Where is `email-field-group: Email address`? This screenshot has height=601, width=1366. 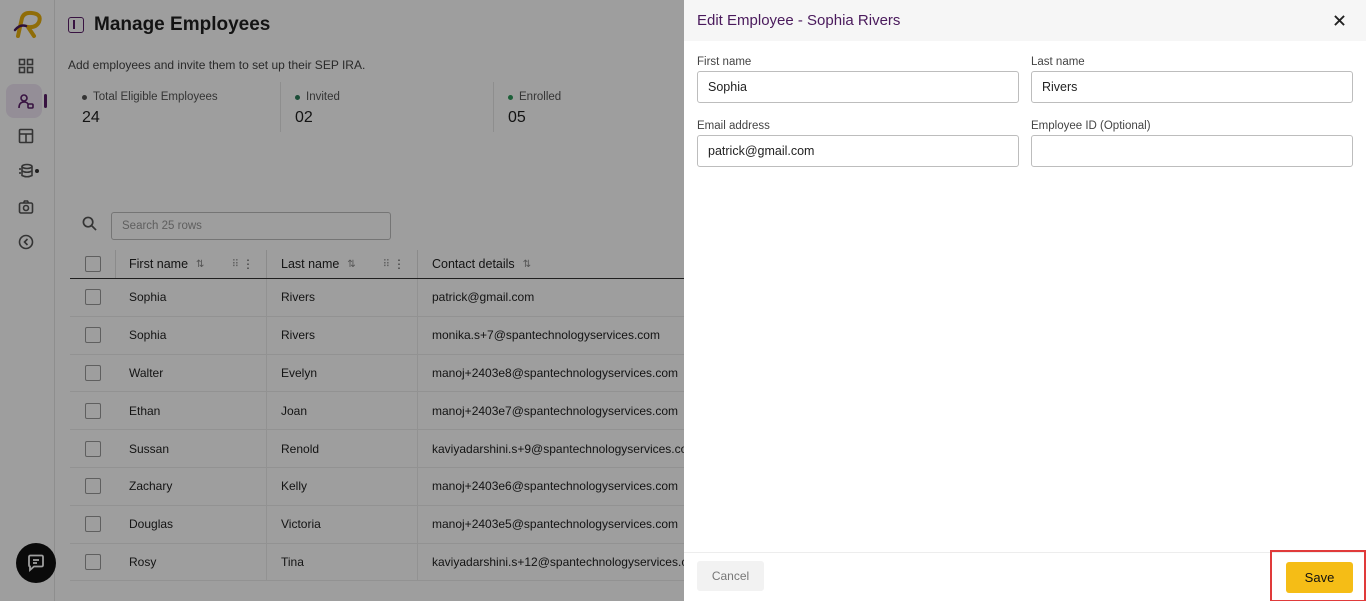
email-field-group: Email address is located at coordinates (858, 143).